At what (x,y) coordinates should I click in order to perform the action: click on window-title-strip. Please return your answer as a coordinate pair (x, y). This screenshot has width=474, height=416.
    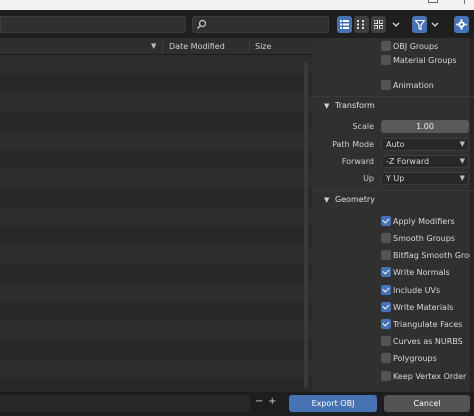
    Looking at the image, I should click on (237, 5).